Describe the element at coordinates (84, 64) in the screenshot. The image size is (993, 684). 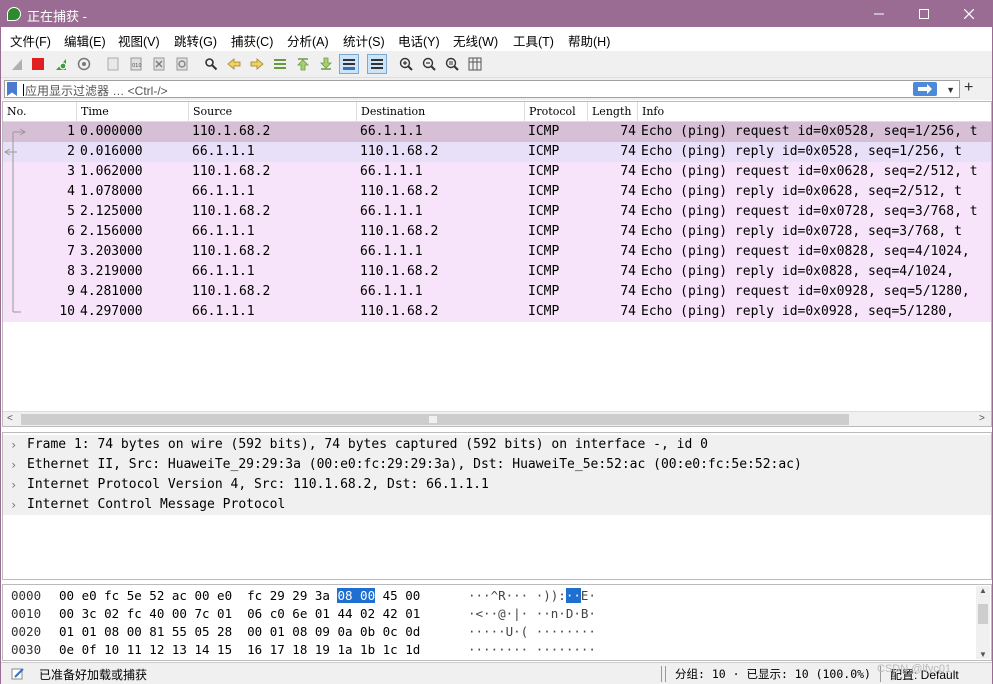
I see `capture-options-icon` at that location.